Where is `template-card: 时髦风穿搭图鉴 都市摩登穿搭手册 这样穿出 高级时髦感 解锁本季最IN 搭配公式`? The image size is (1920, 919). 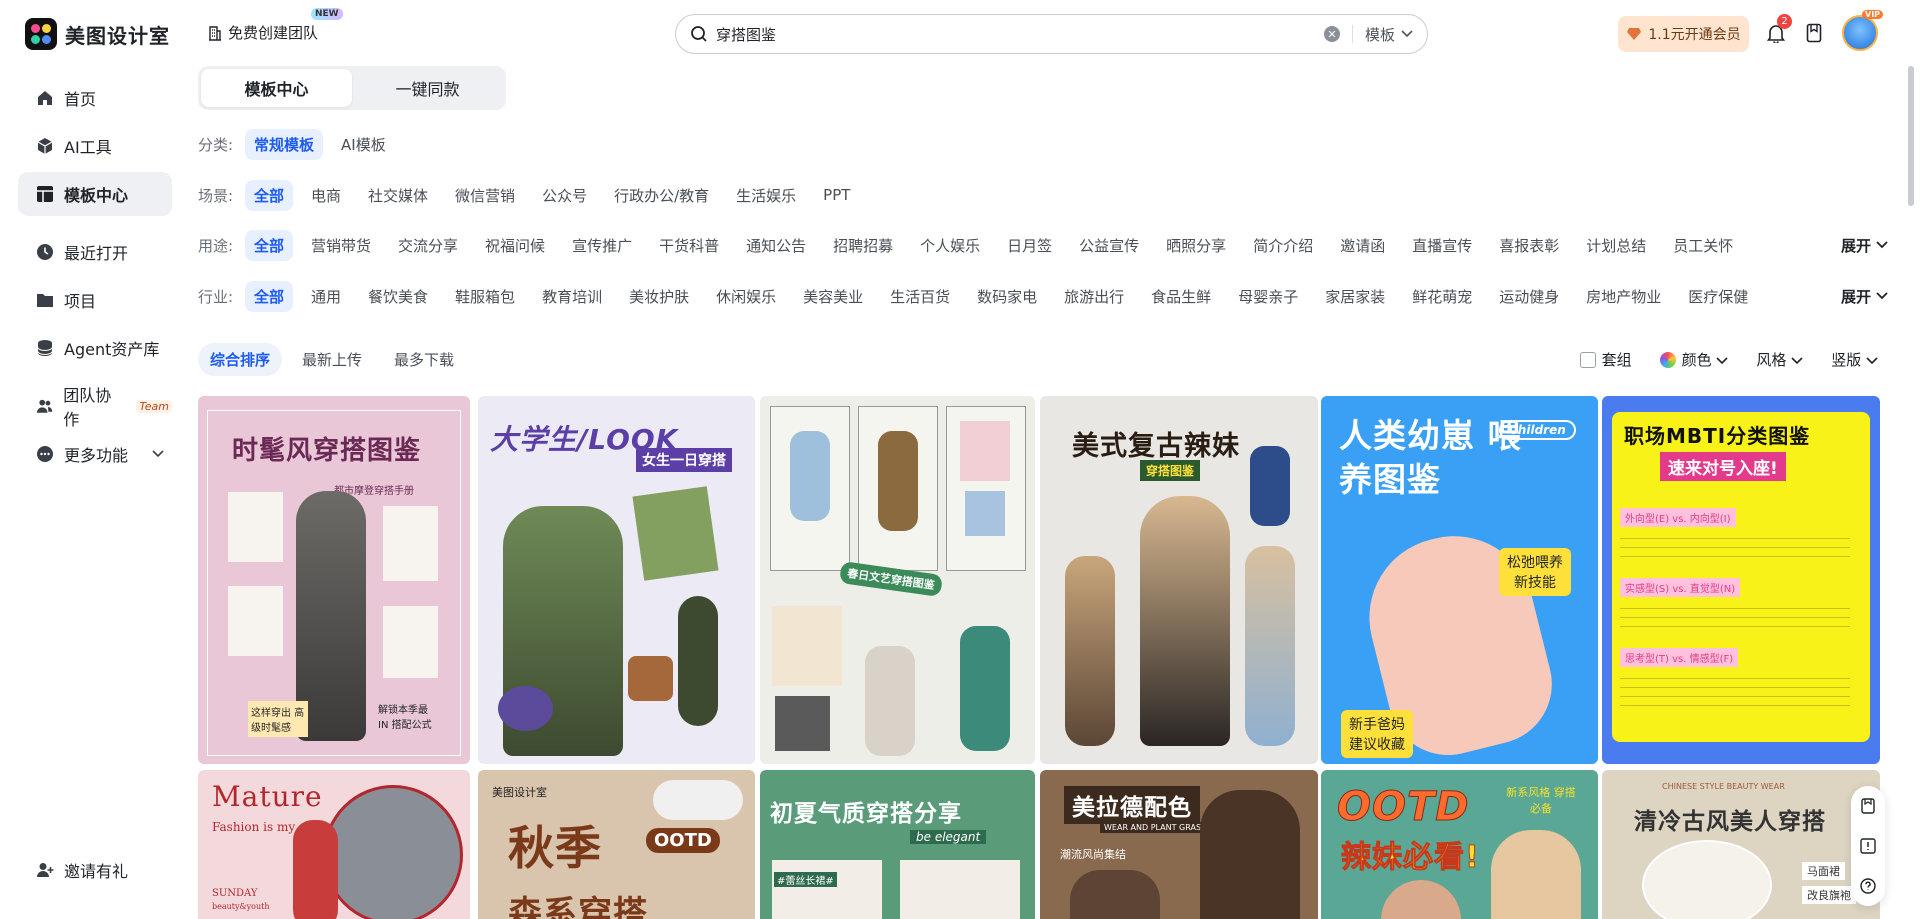 template-card: 时髦风穿搭图鉴 都市摩登穿搭手册 这样穿出 高级时髦感 解锁本季最IN 搭配公式 is located at coordinates (334, 580).